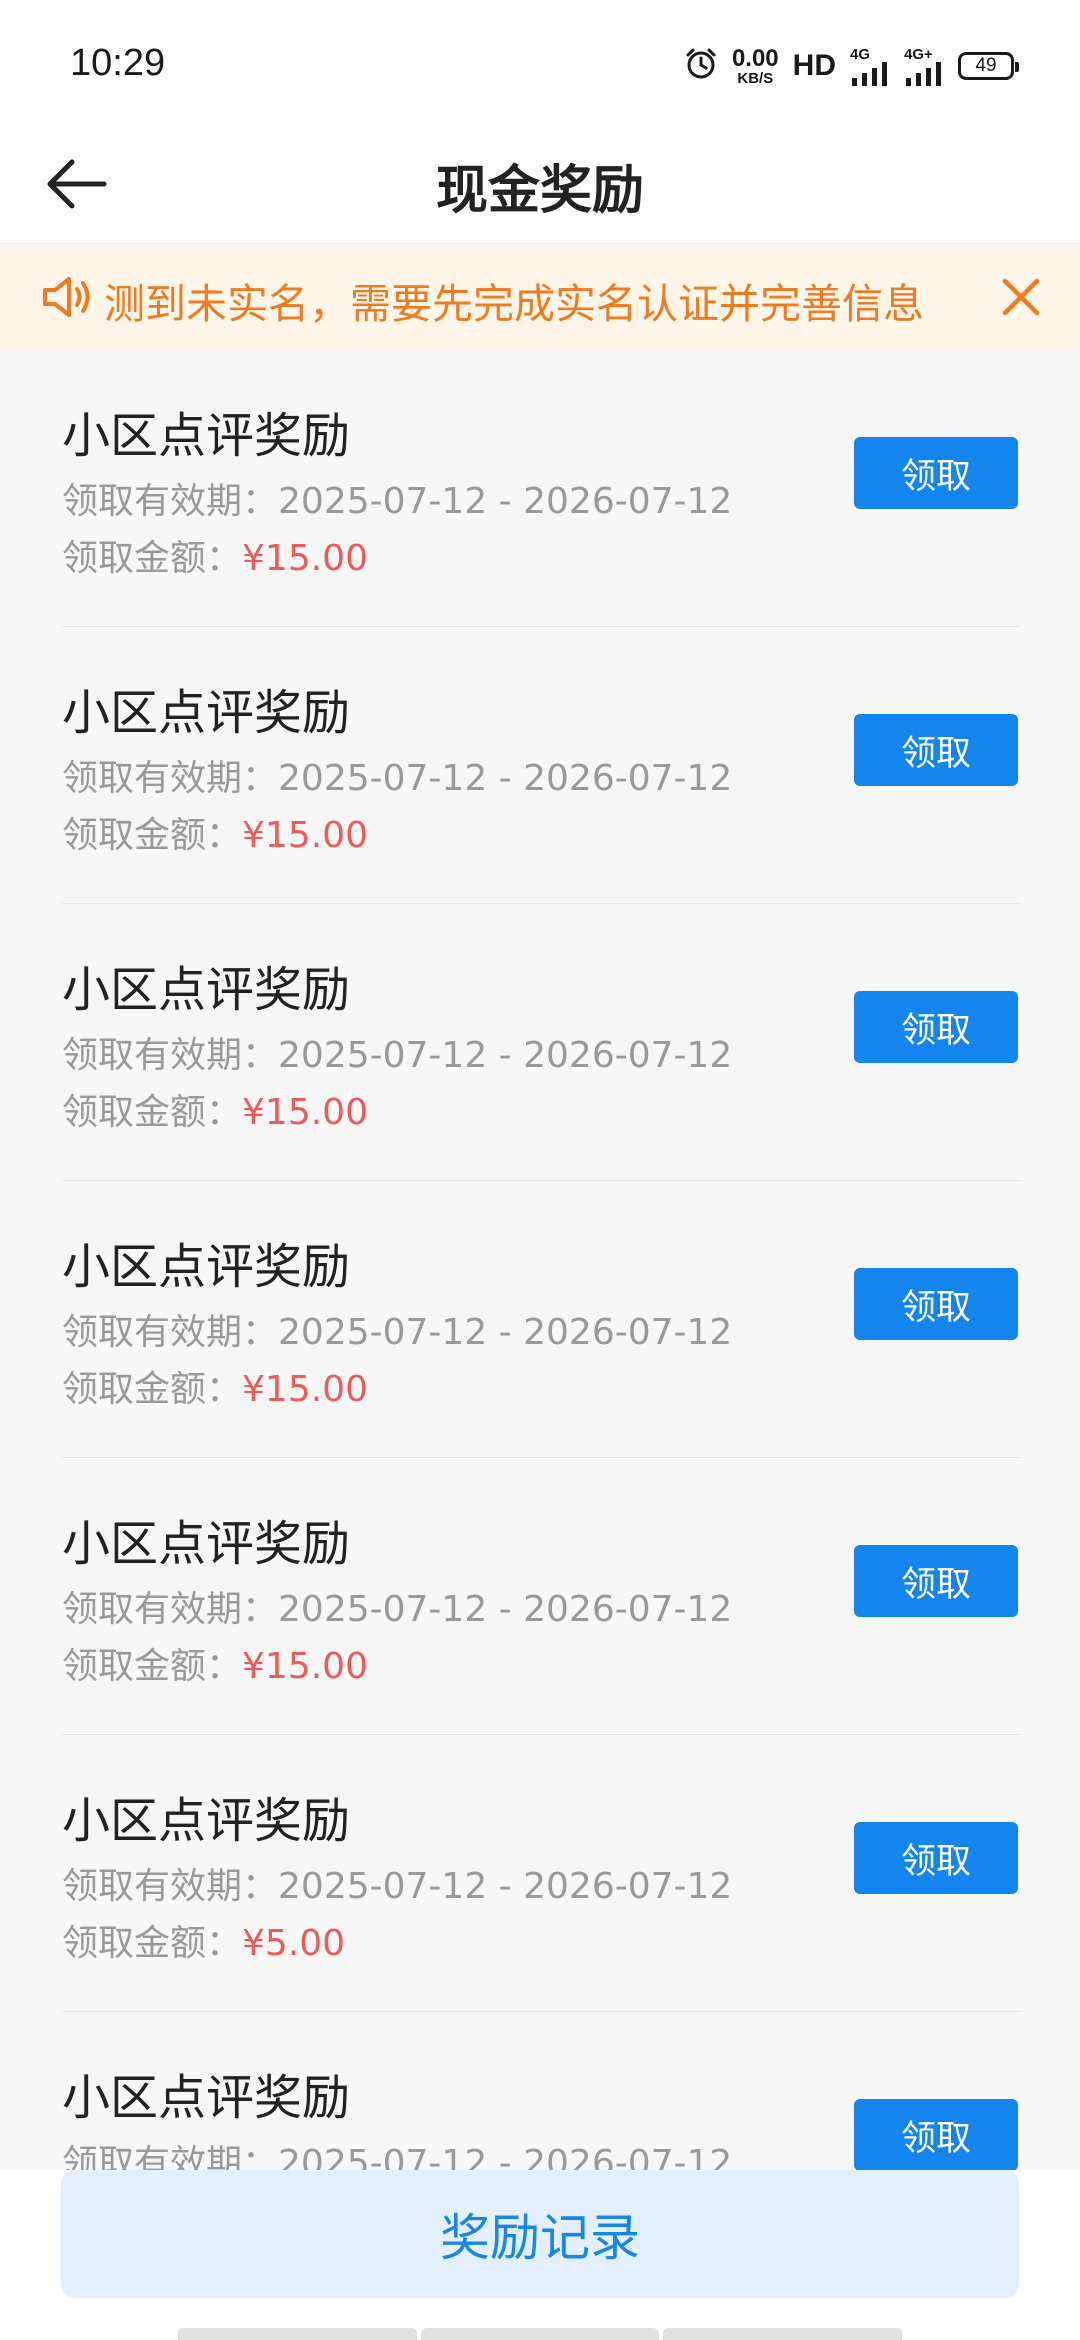 The image size is (1080, 2340). What do you see at coordinates (701, 66) in the screenshot?
I see `alarm-icon` at bounding box center [701, 66].